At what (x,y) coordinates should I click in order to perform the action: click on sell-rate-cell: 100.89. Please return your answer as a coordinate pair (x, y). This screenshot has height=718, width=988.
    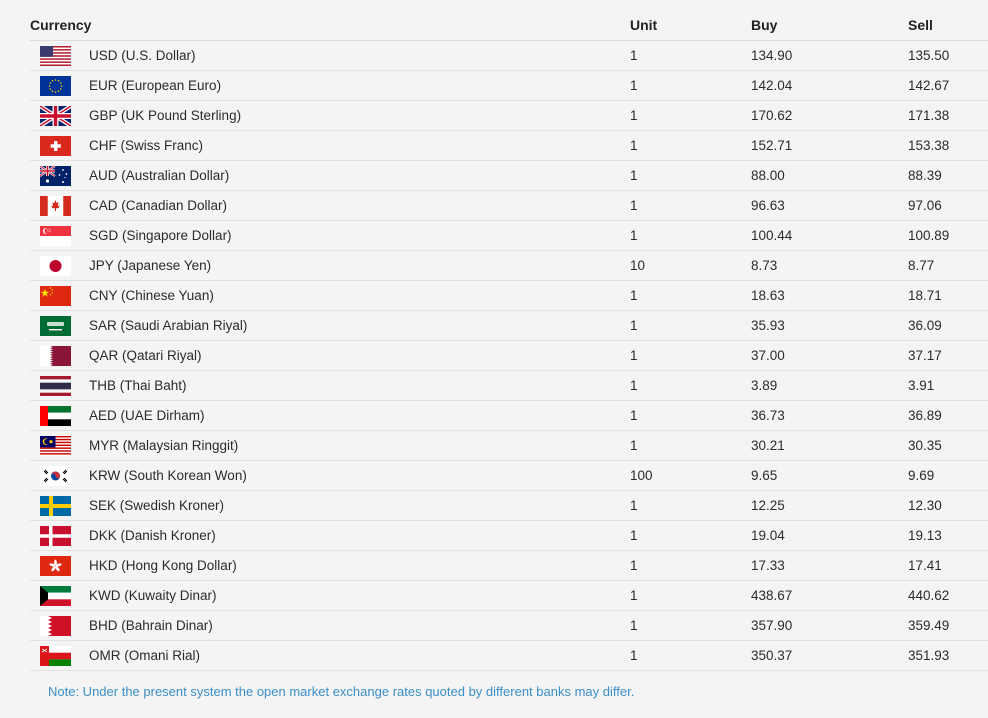
    Looking at the image, I should click on (948, 235).